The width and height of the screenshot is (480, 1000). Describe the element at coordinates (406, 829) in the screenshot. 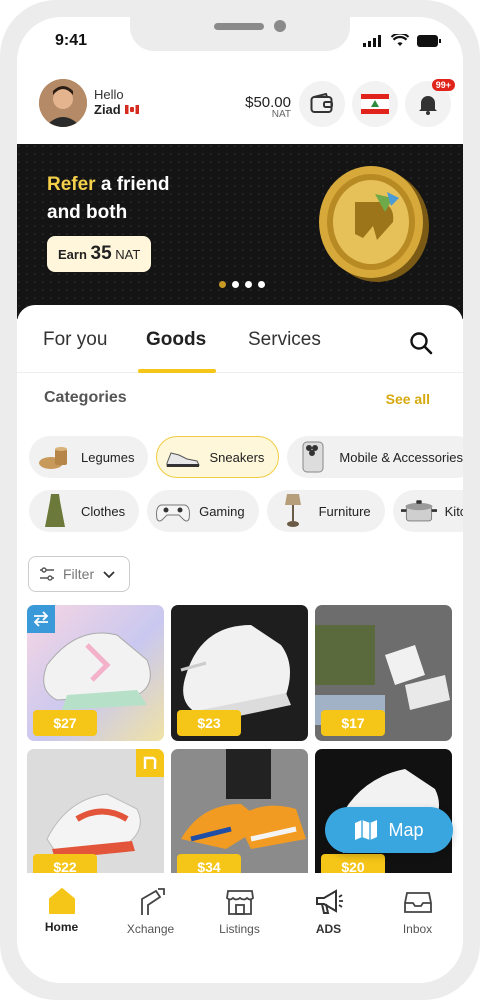

I see `map-label: Map` at that location.